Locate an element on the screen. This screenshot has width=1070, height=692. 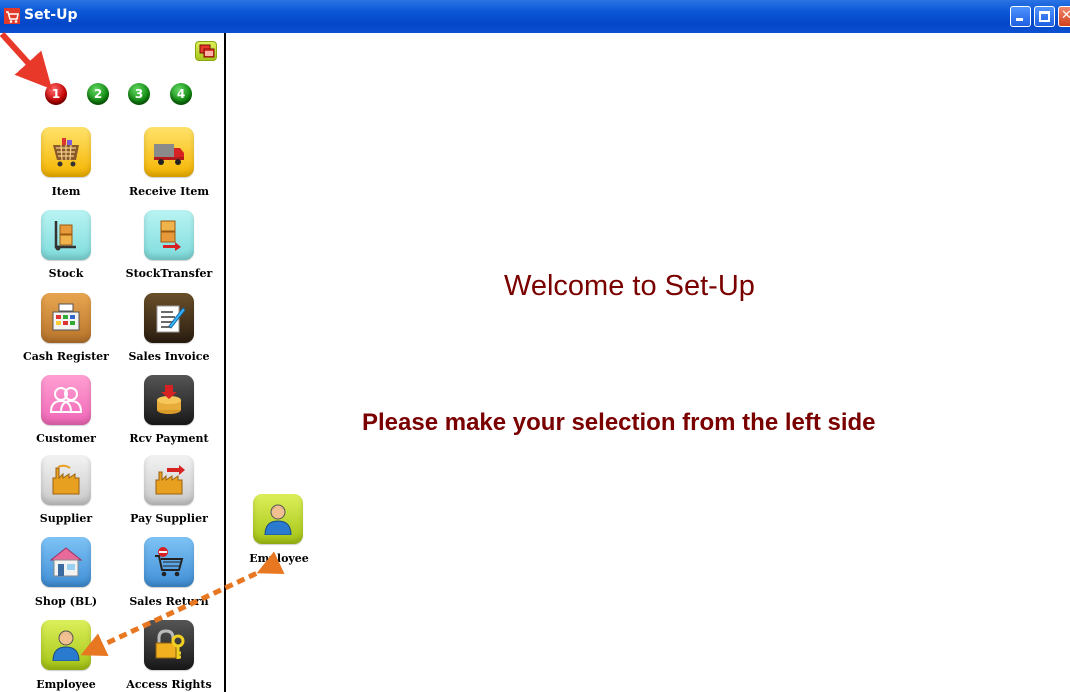
sales-return-label: Sales Return is located at coordinates (169, 601).